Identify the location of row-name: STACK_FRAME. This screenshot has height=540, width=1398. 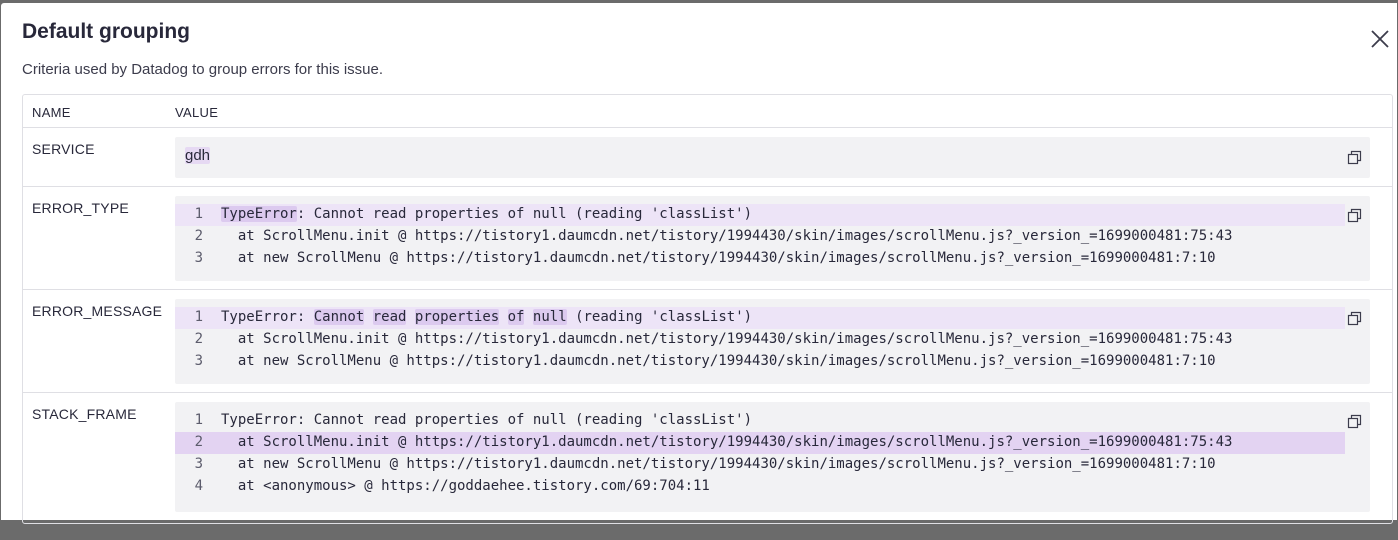
(84, 414).